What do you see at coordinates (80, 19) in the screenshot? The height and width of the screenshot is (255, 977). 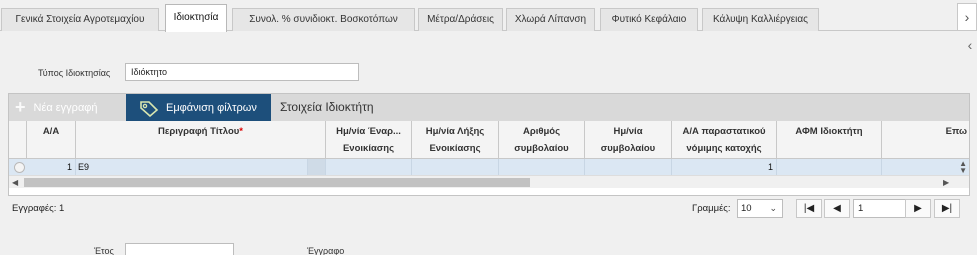 I see `tab-general-info: Γενικά Στοιχεία Αγροτεμαχίου` at bounding box center [80, 19].